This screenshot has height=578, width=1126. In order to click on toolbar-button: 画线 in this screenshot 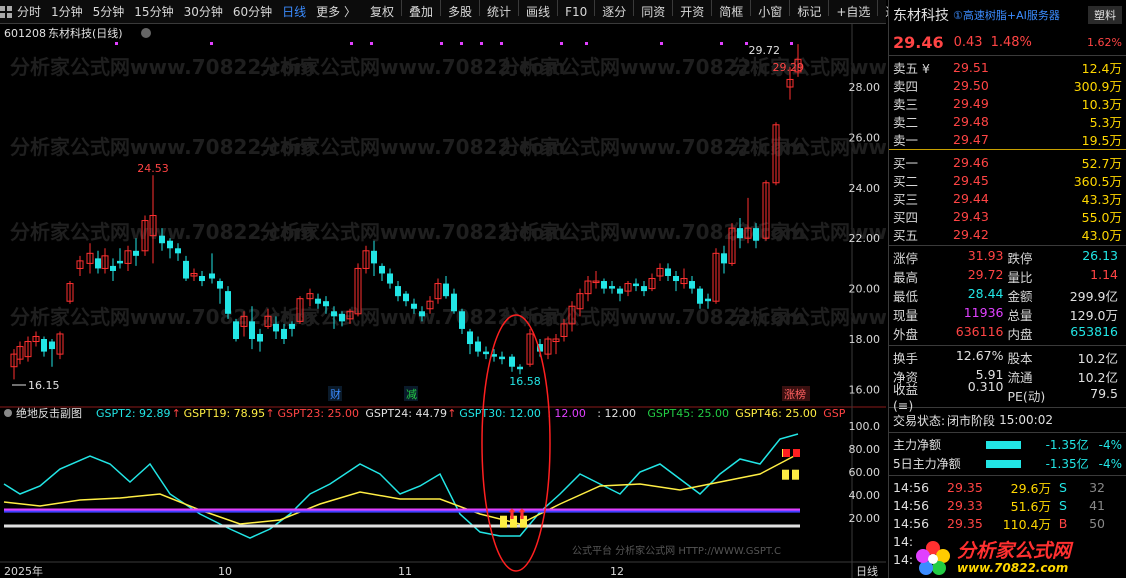, I will do `click(538, 12)`.